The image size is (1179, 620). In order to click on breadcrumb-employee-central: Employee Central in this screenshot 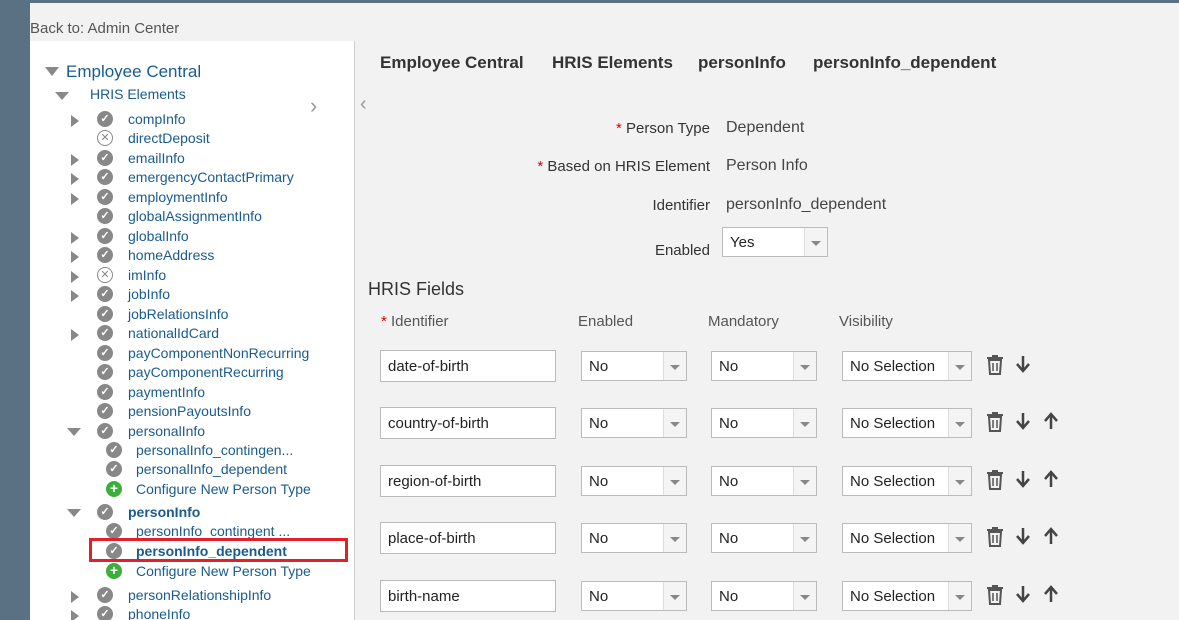, I will do `click(452, 63)`.